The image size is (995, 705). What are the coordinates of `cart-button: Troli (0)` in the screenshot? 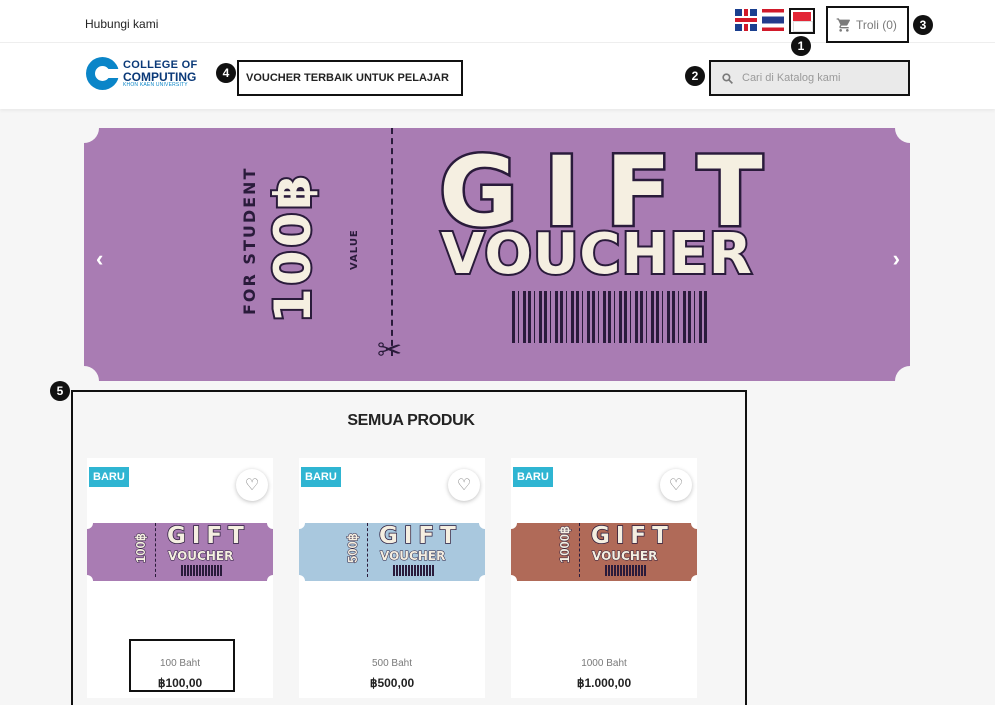 It's located at (867, 24).